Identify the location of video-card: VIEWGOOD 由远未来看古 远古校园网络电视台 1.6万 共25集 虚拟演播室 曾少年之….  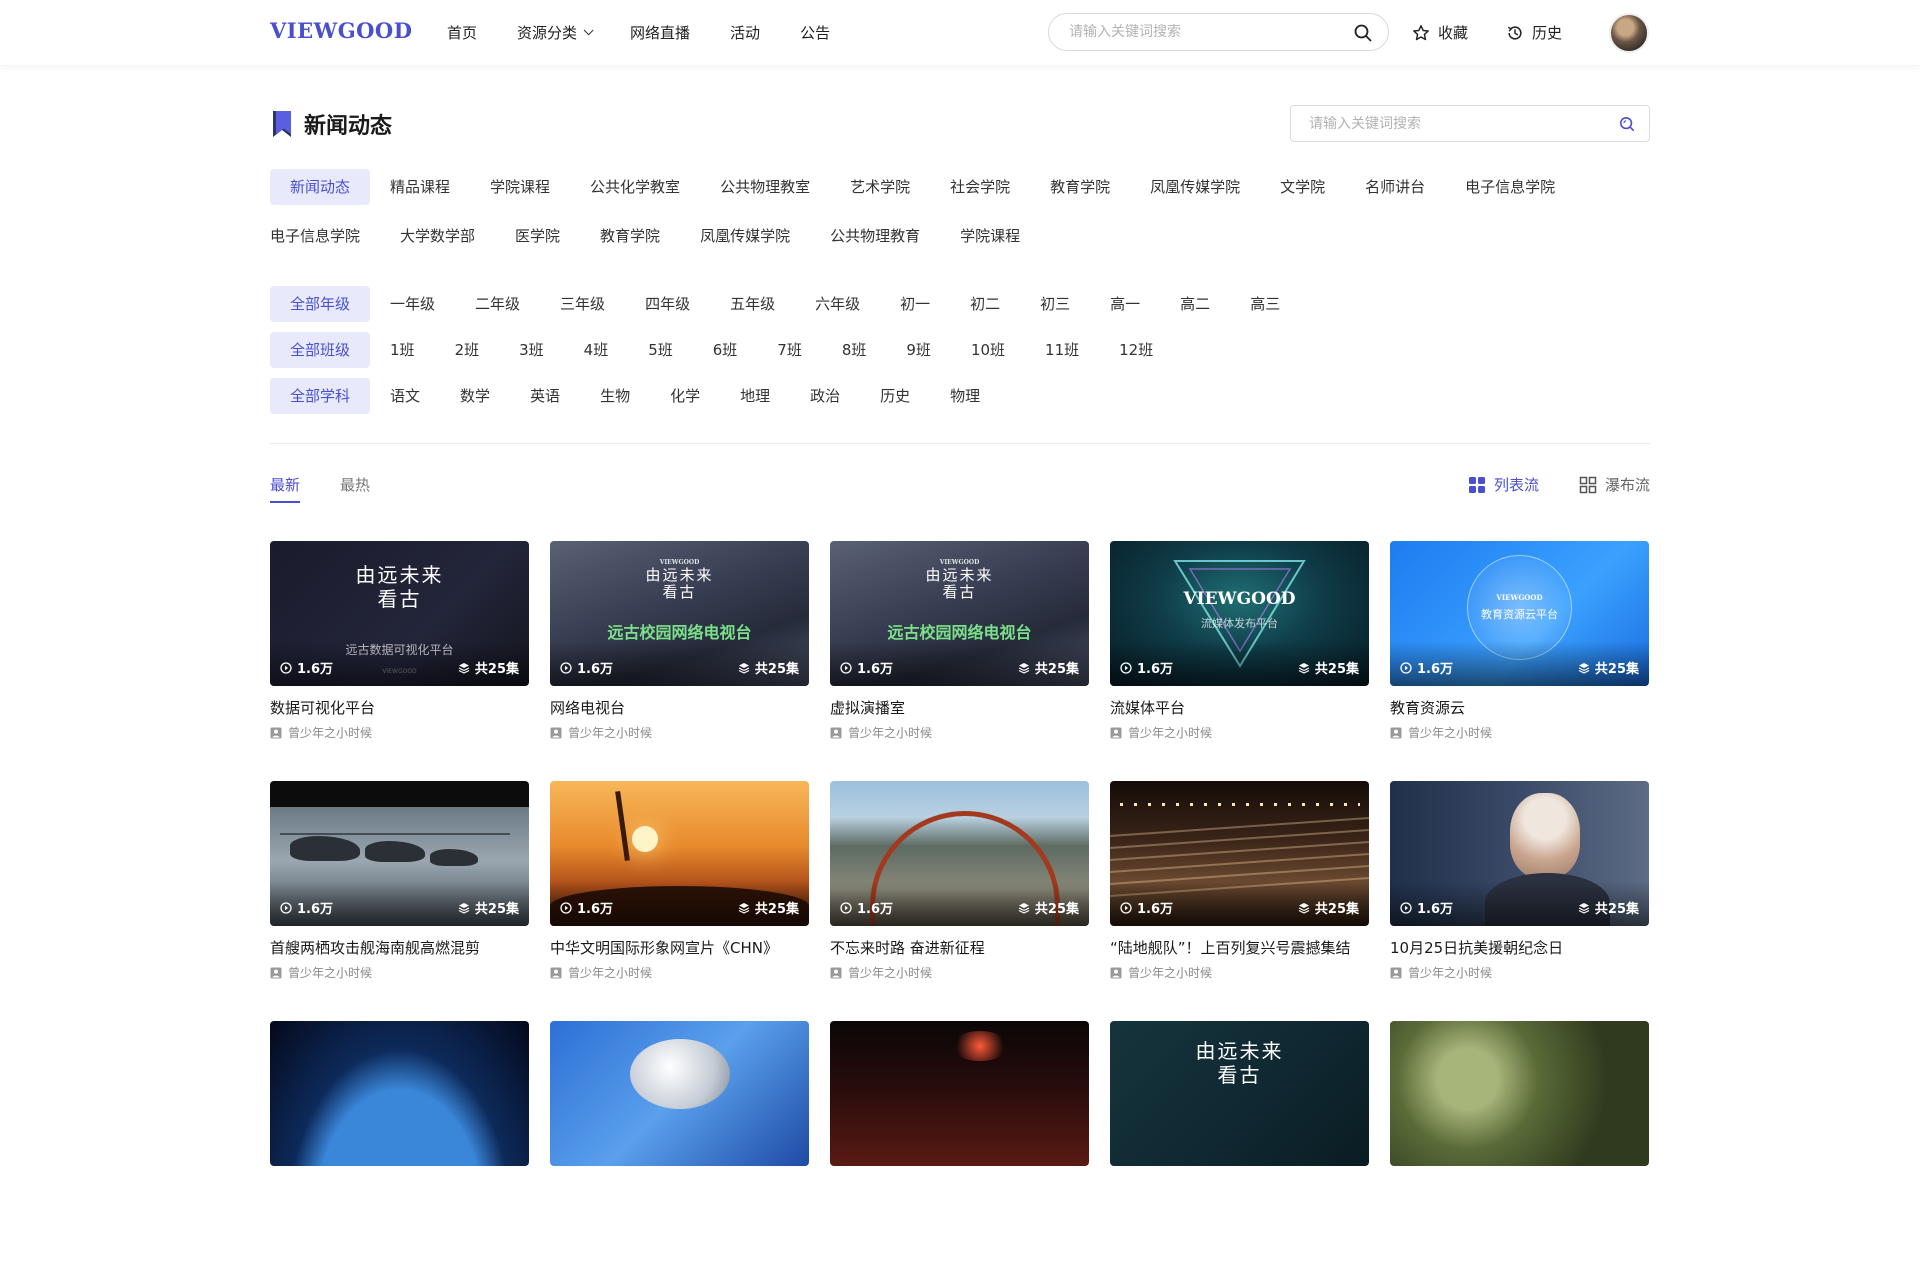
(959, 661).